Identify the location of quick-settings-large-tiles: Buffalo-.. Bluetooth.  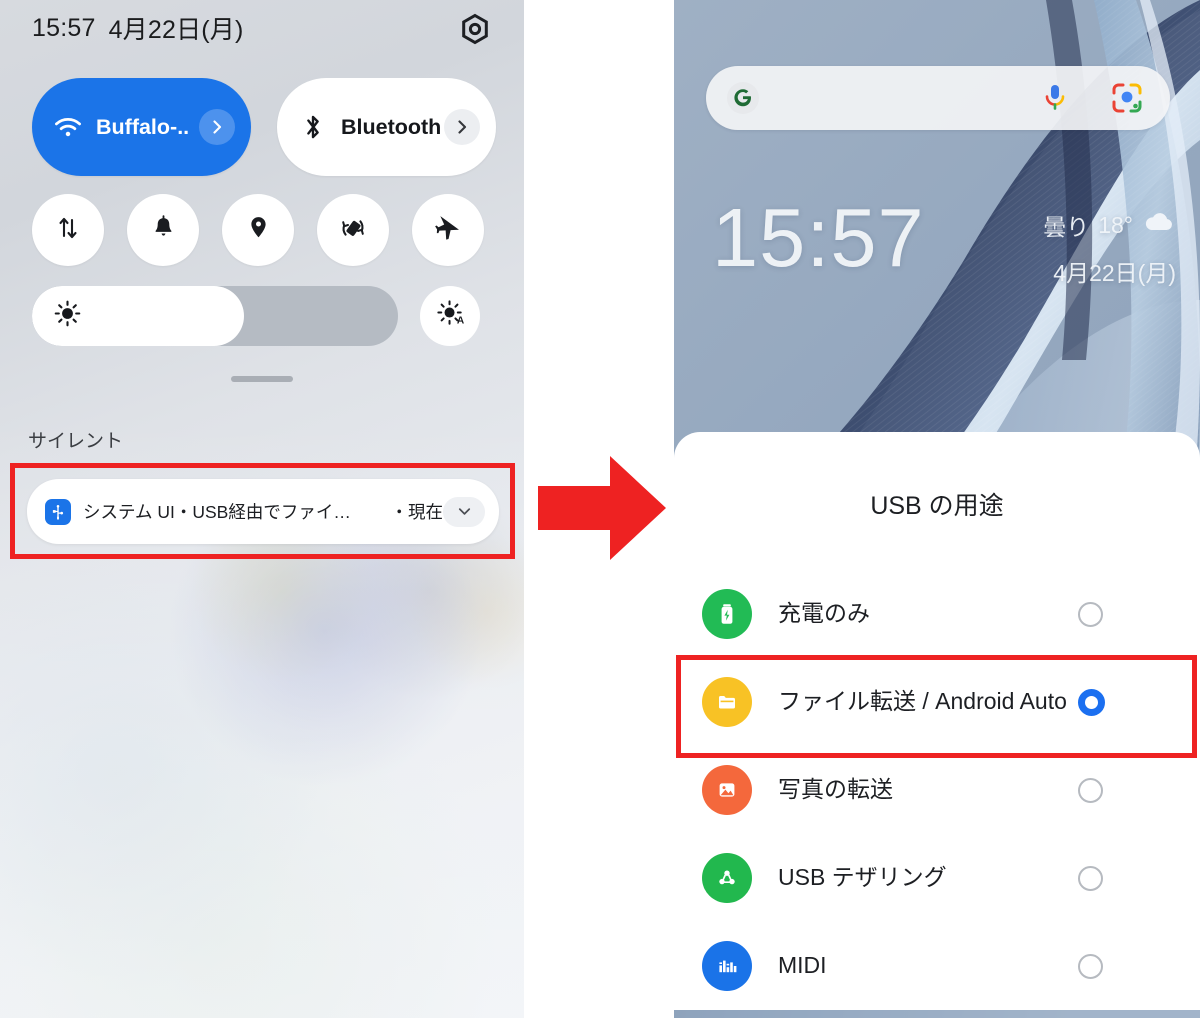
(264, 127).